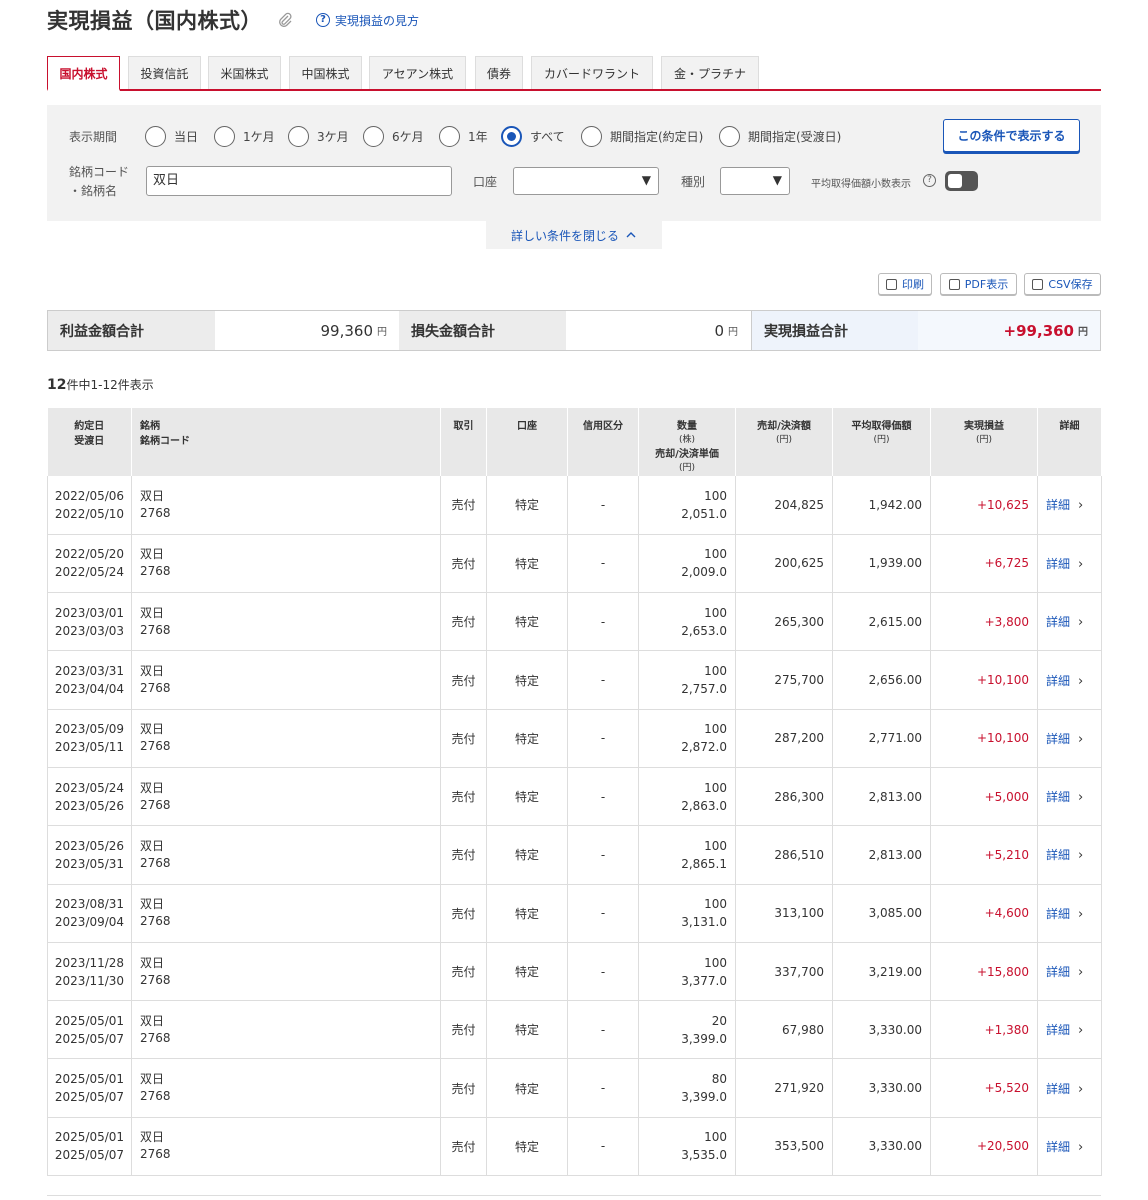 This screenshot has height=1200, width=1148. I want to click on code-label-1: 銘柄コード, so click(99, 172).